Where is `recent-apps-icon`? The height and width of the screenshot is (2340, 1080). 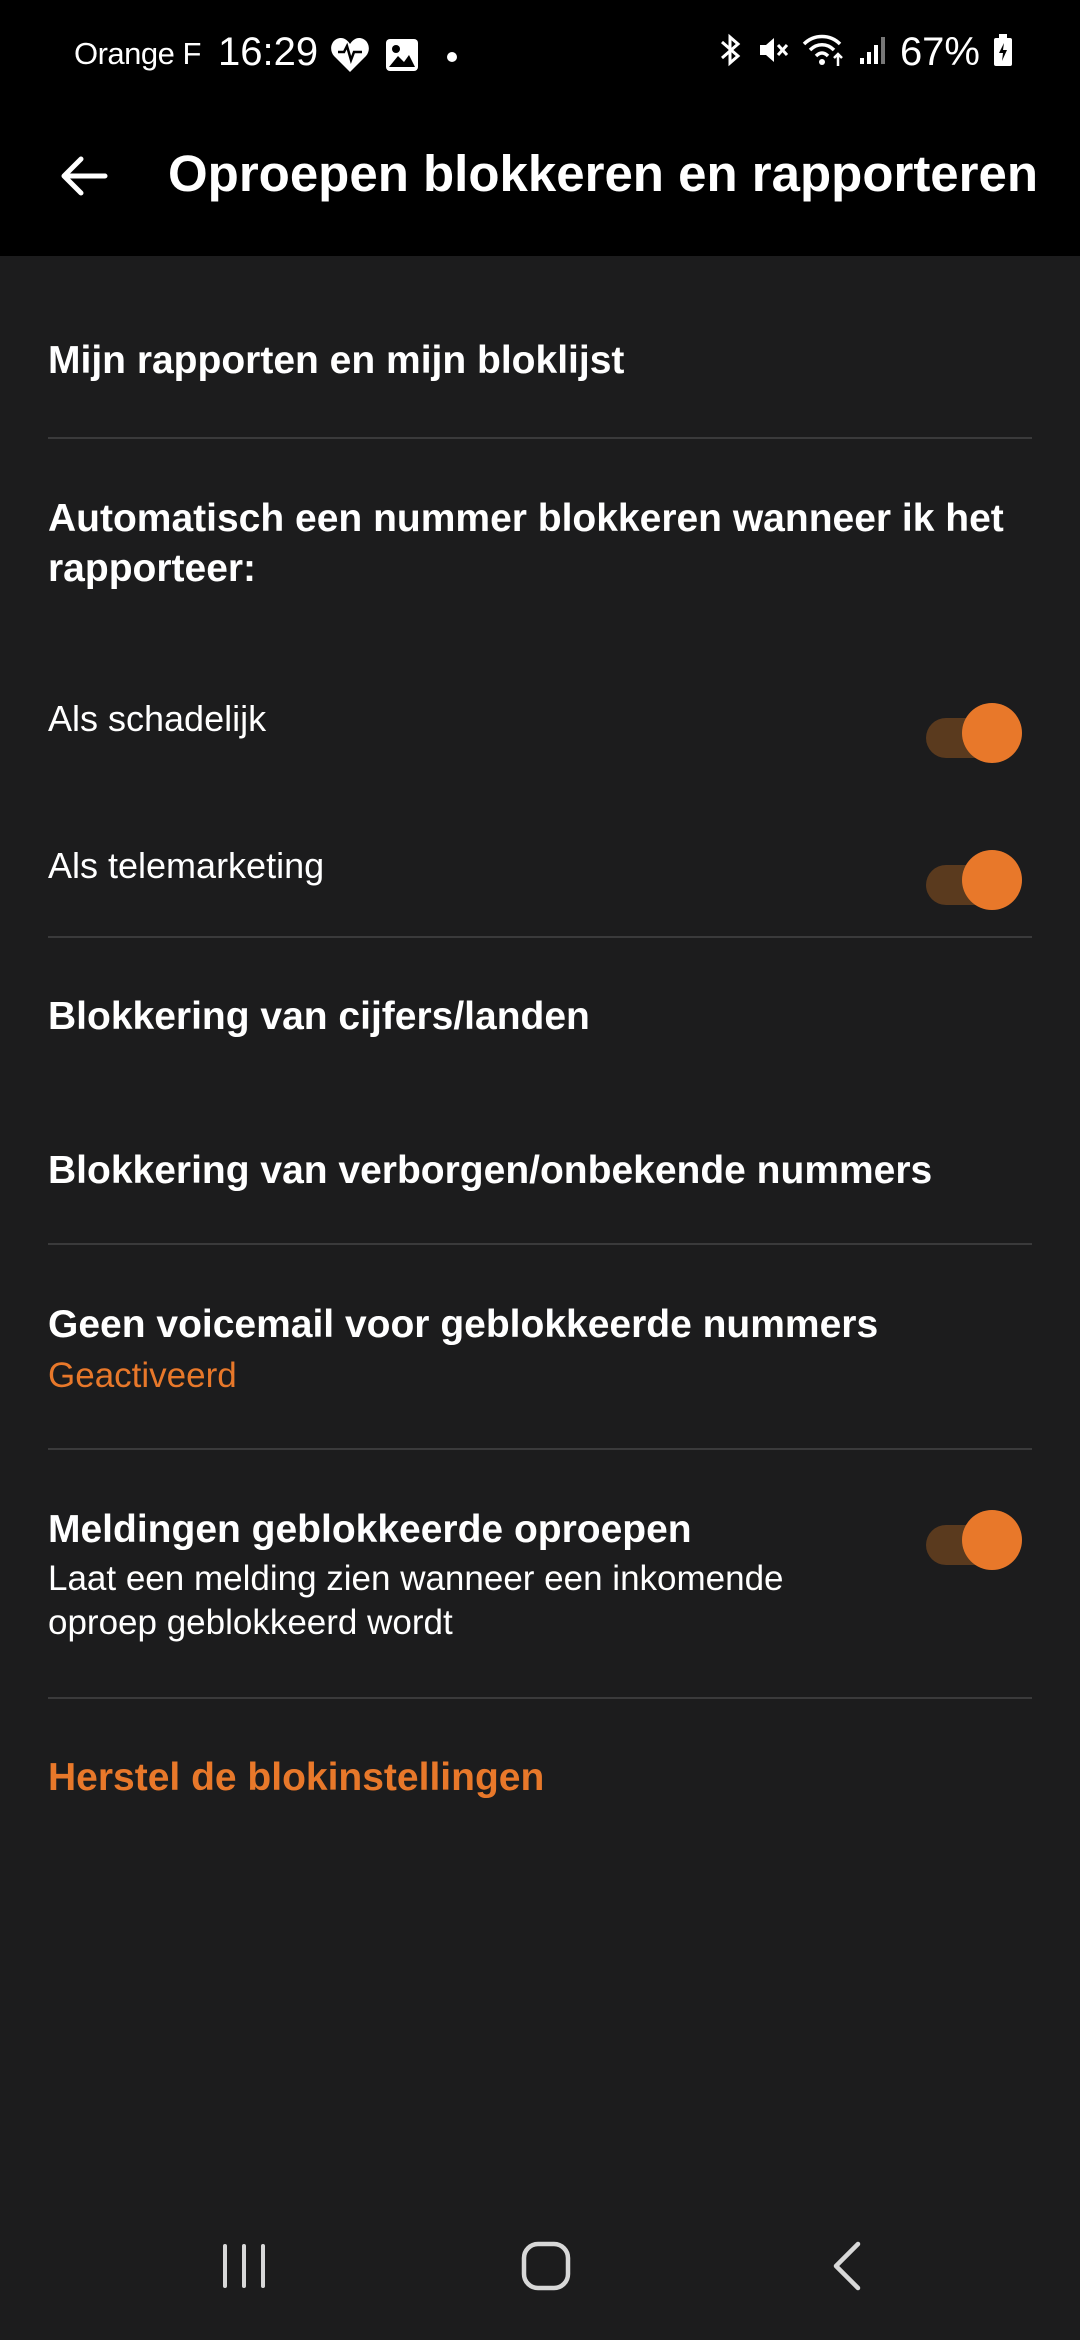 recent-apps-icon is located at coordinates (244, 2268).